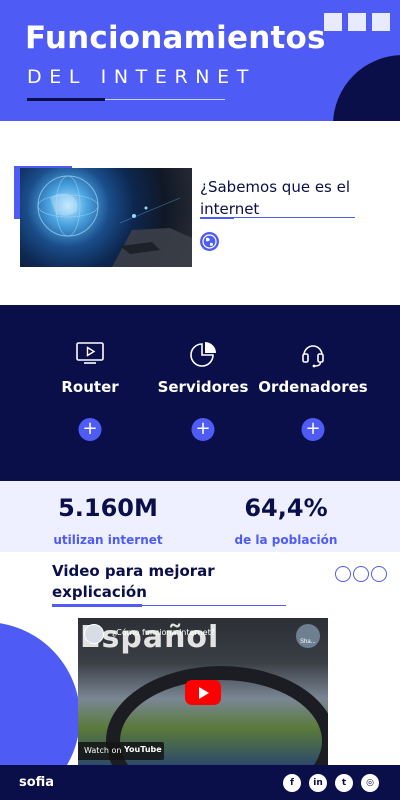 This screenshot has height=800, width=400. What do you see at coordinates (344, 783) in the screenshot?
I see `twitter-icon: t` at bounding box center [344, 783].